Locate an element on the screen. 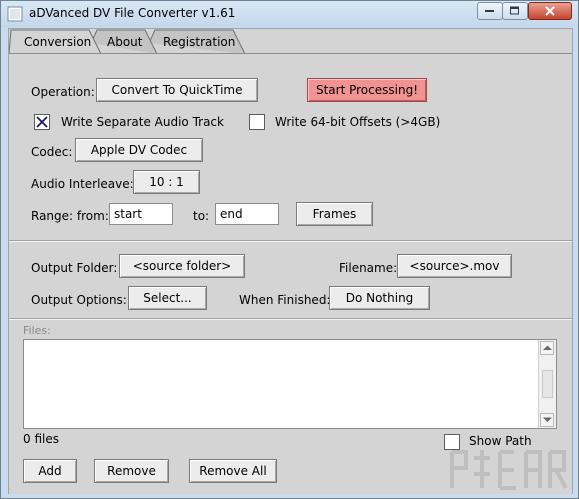 This screenshot has height=499, width=579. minimize-button is located at coordinates (490, 11).